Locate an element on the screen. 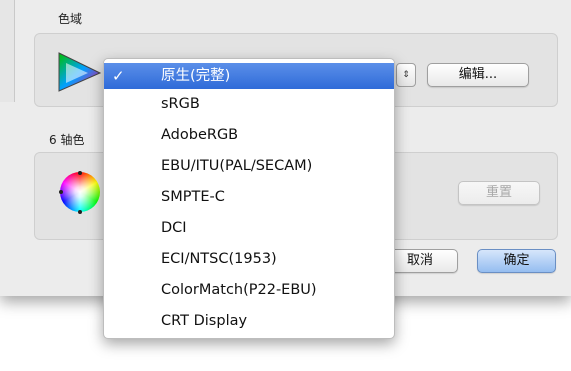 The height and width of the screenshot is (371, 571). color-wheel-icon is located at coordinates (80, 192).